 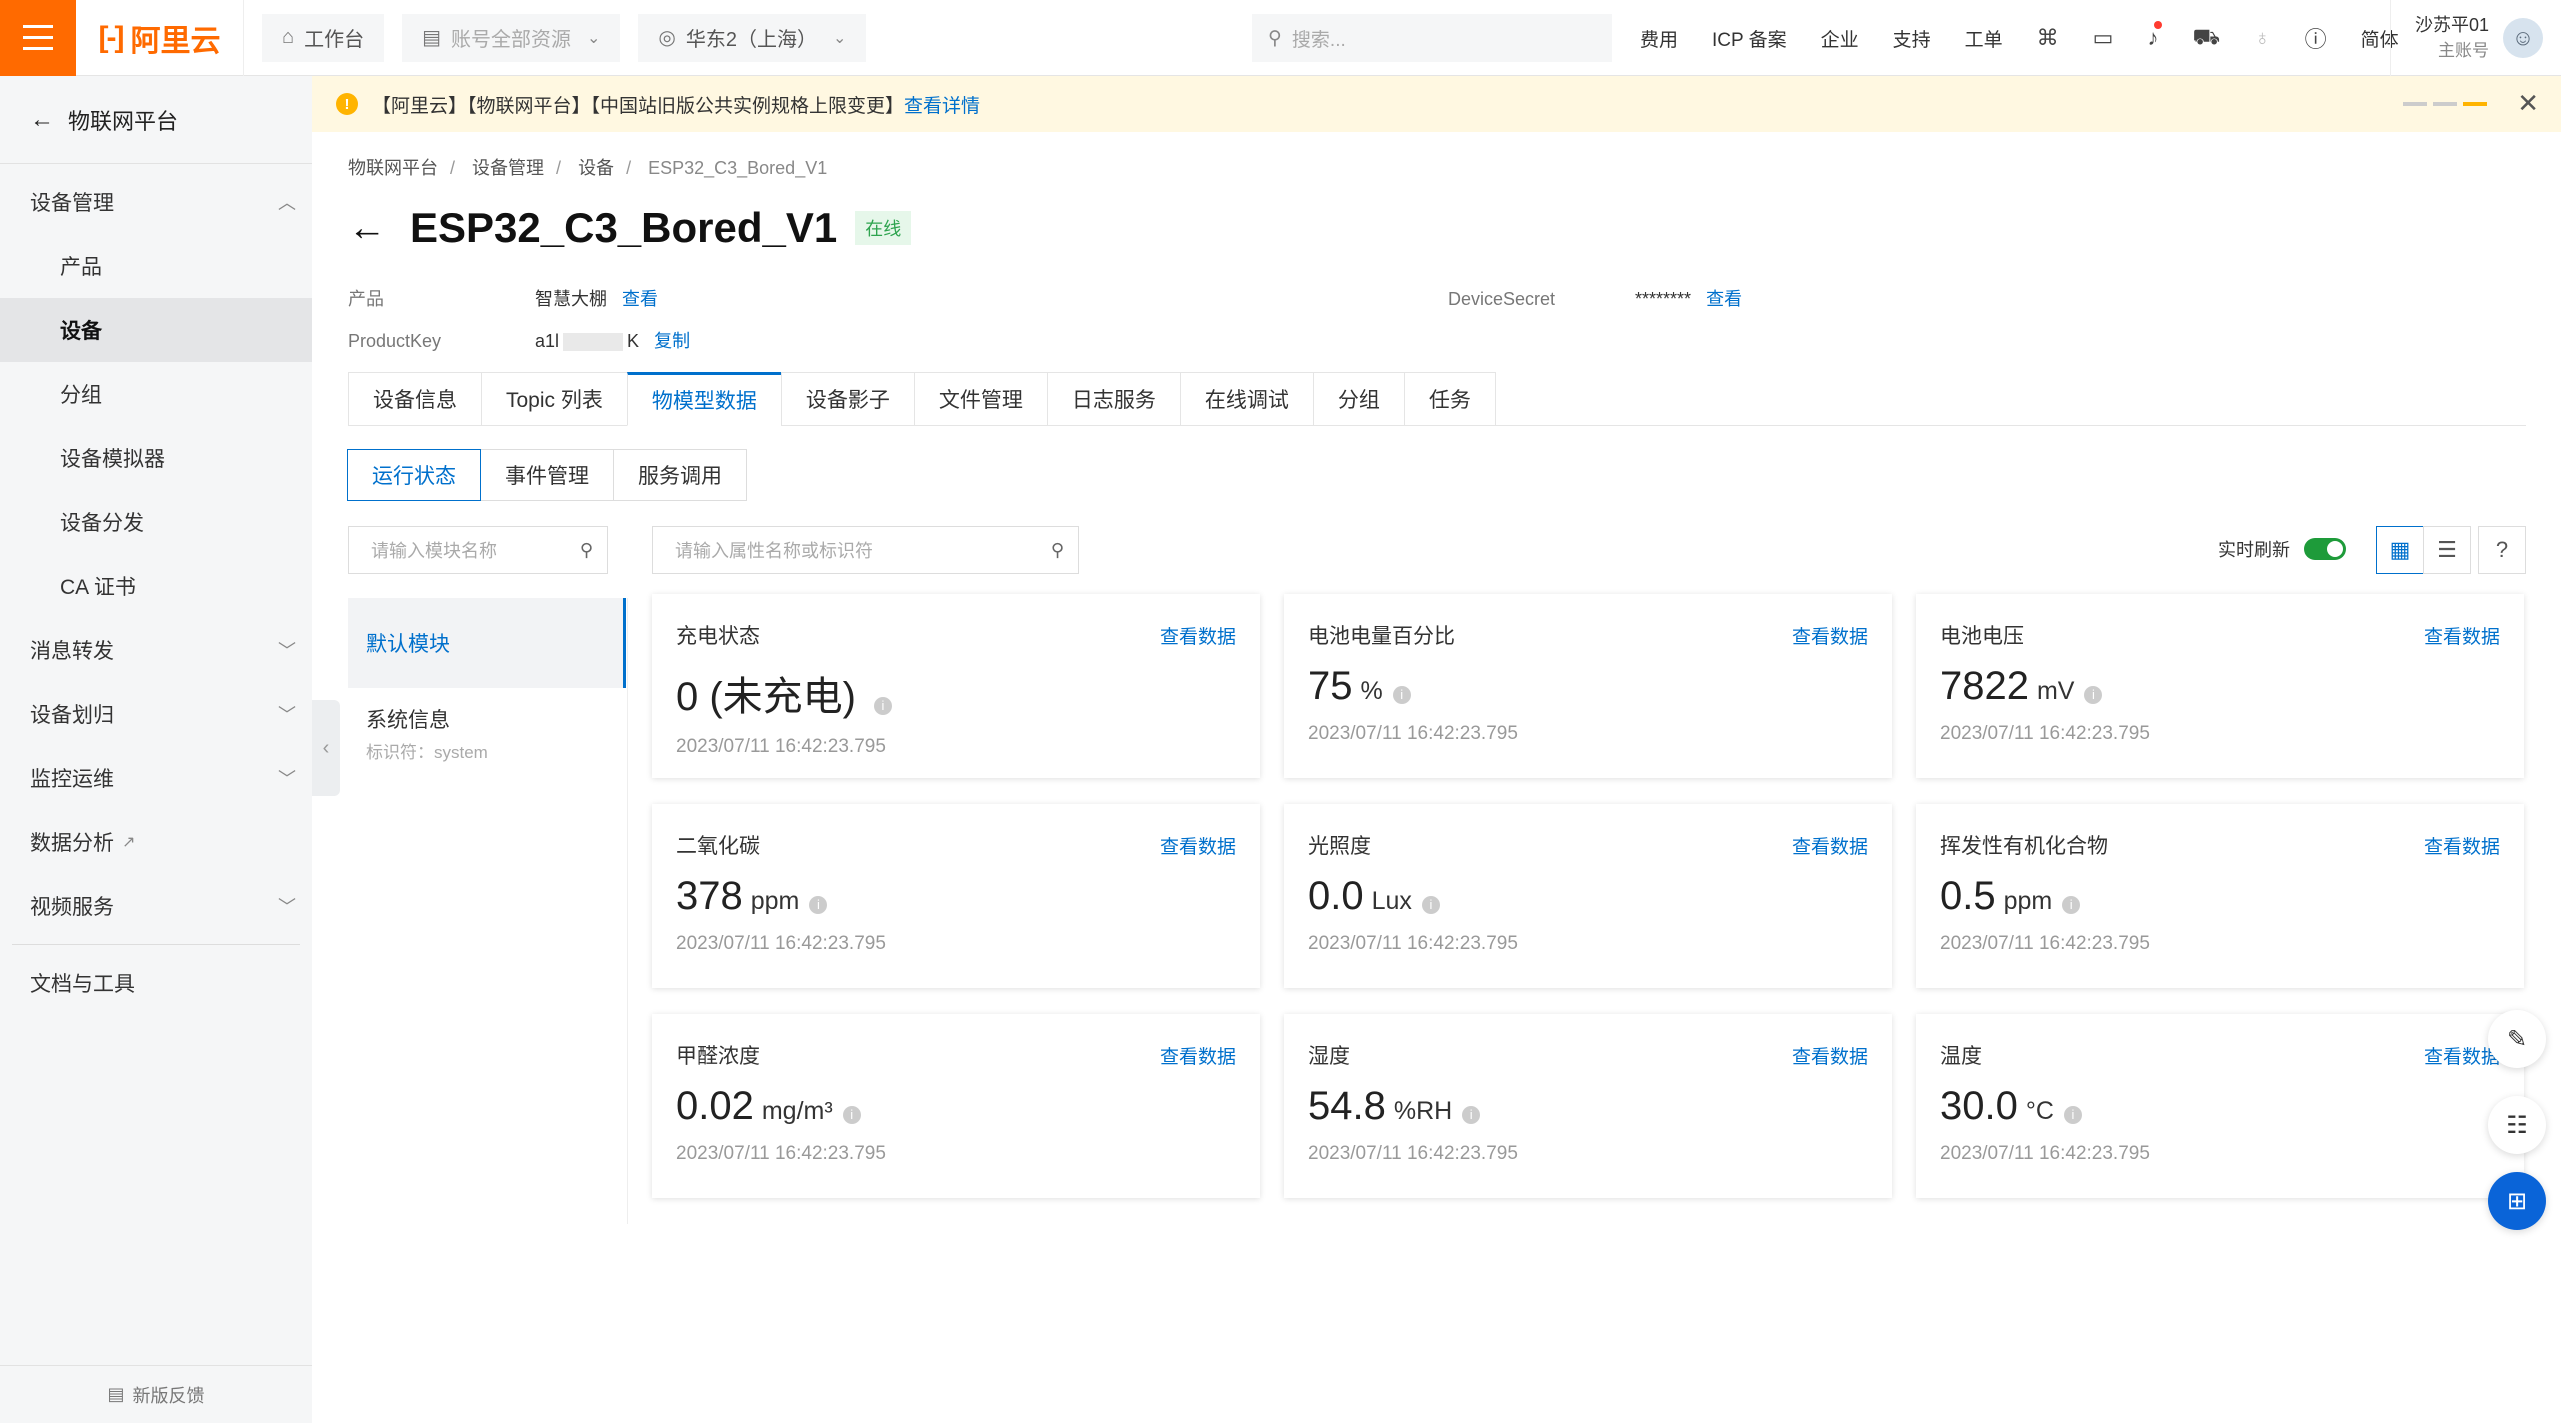 What do you see at coordinates (156, 458) in the screenshot?
I see `sidebar-item-simulator: 设备模拟器` at bounding box center [156, 458].